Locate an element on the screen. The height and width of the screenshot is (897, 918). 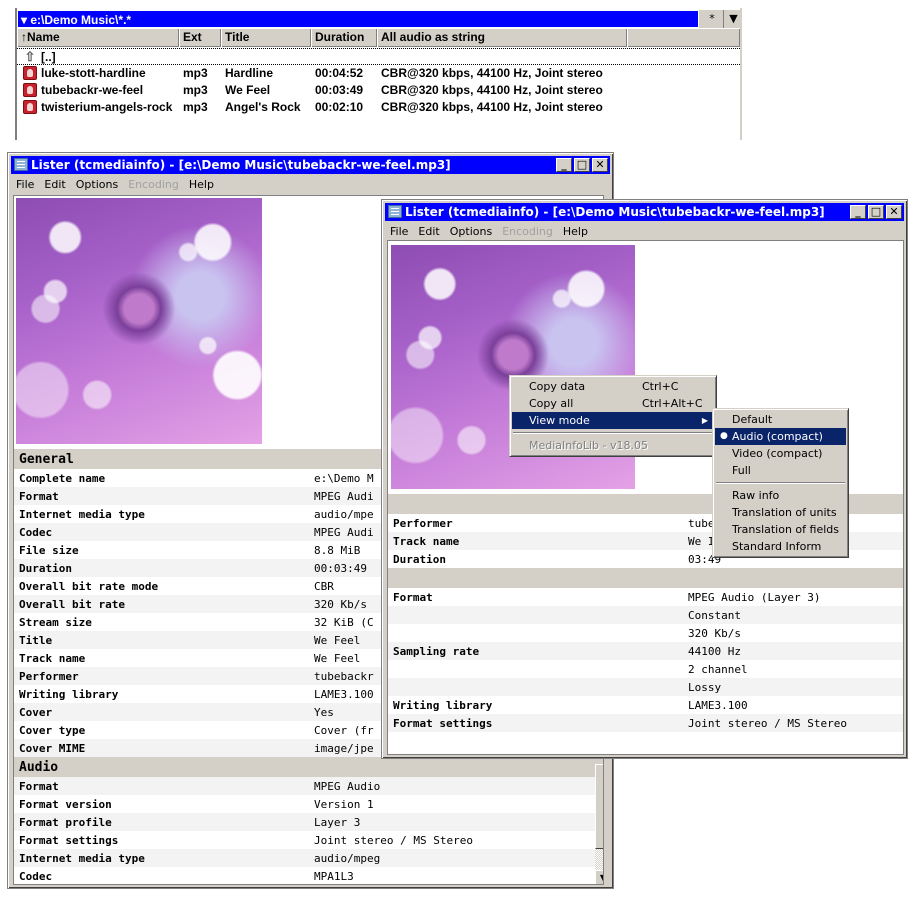
menu-item-audio-compact: ● Audio (compact) is located at coordinates (780, 436).